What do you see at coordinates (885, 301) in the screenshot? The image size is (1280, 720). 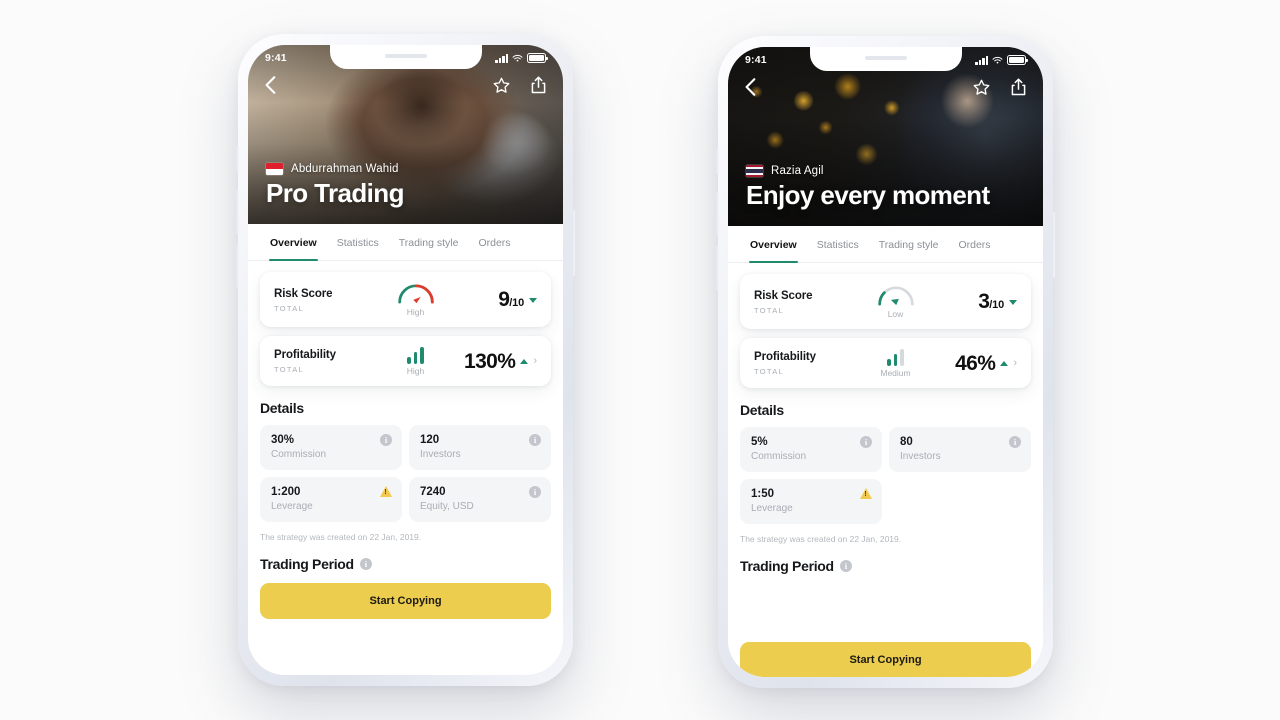 I see `risk-score-card: Risk Score TOTAL Low 3/10` at bounding box center [885, 301].